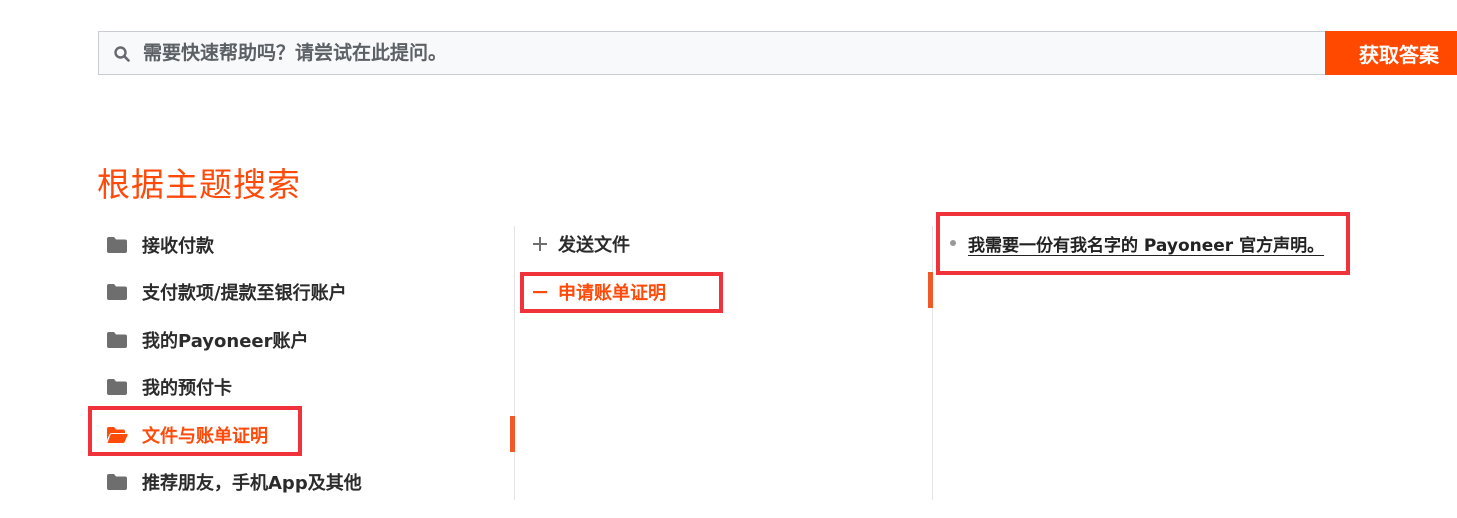 The image size is (1457, 518). I want to click on category-item-referrals-app-other: 推荐朋友，手机App及其他, so click(234, 482).